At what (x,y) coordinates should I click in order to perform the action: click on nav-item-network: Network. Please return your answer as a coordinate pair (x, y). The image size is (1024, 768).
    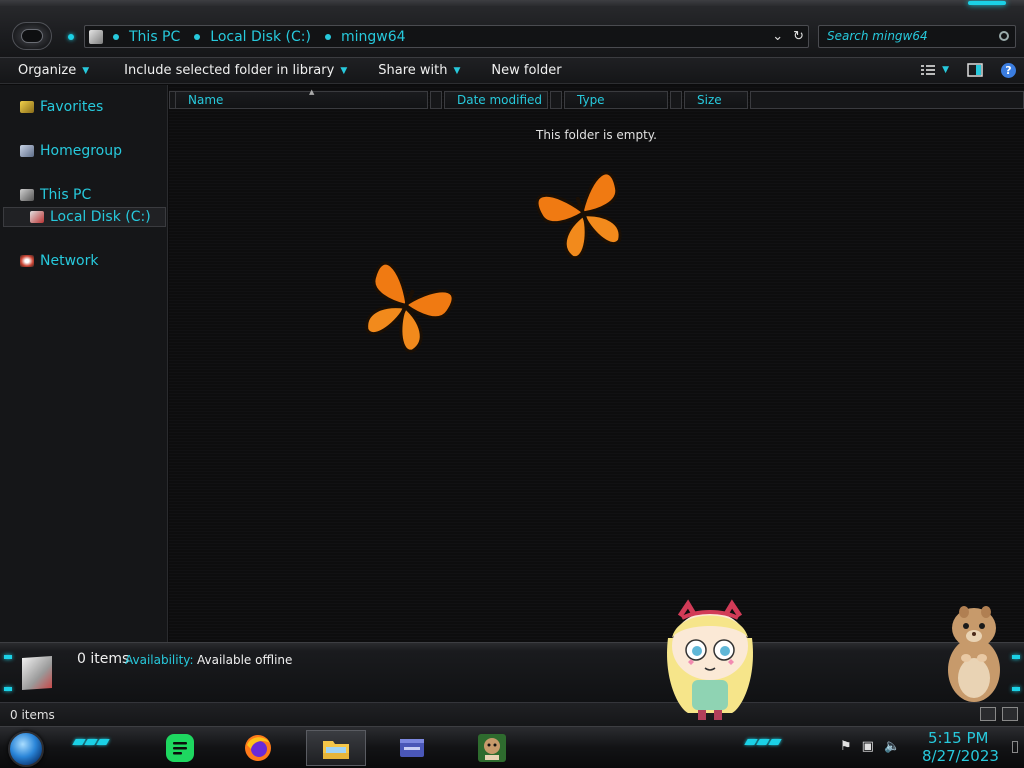
    Looking at the image, I should click on (59, 261).